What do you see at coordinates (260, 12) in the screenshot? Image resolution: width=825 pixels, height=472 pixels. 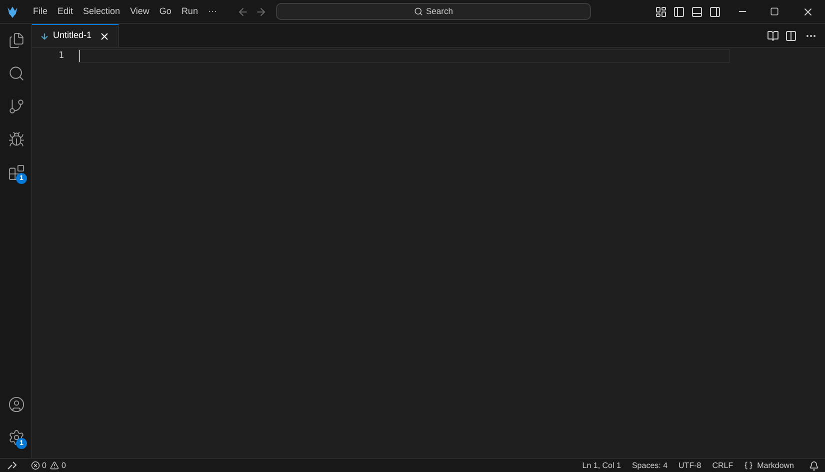 I see `forward-icon` at bounding box center [260, 12].